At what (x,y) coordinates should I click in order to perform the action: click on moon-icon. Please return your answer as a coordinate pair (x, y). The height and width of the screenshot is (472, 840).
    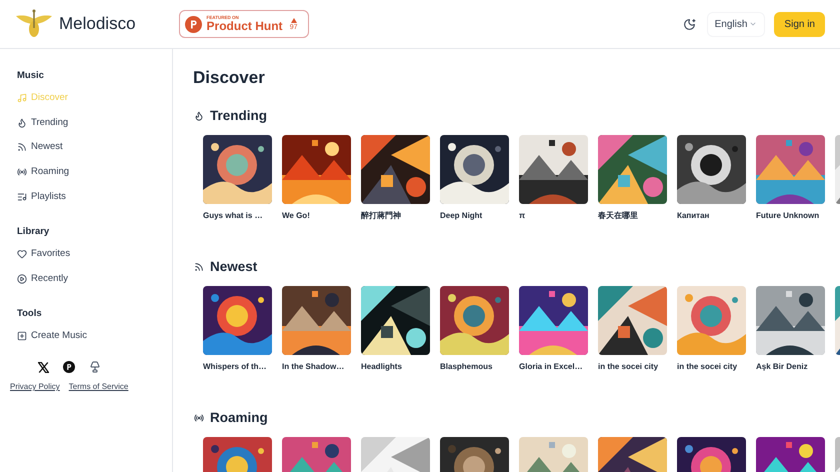
    Looking at the image, I should click on (689, 24).